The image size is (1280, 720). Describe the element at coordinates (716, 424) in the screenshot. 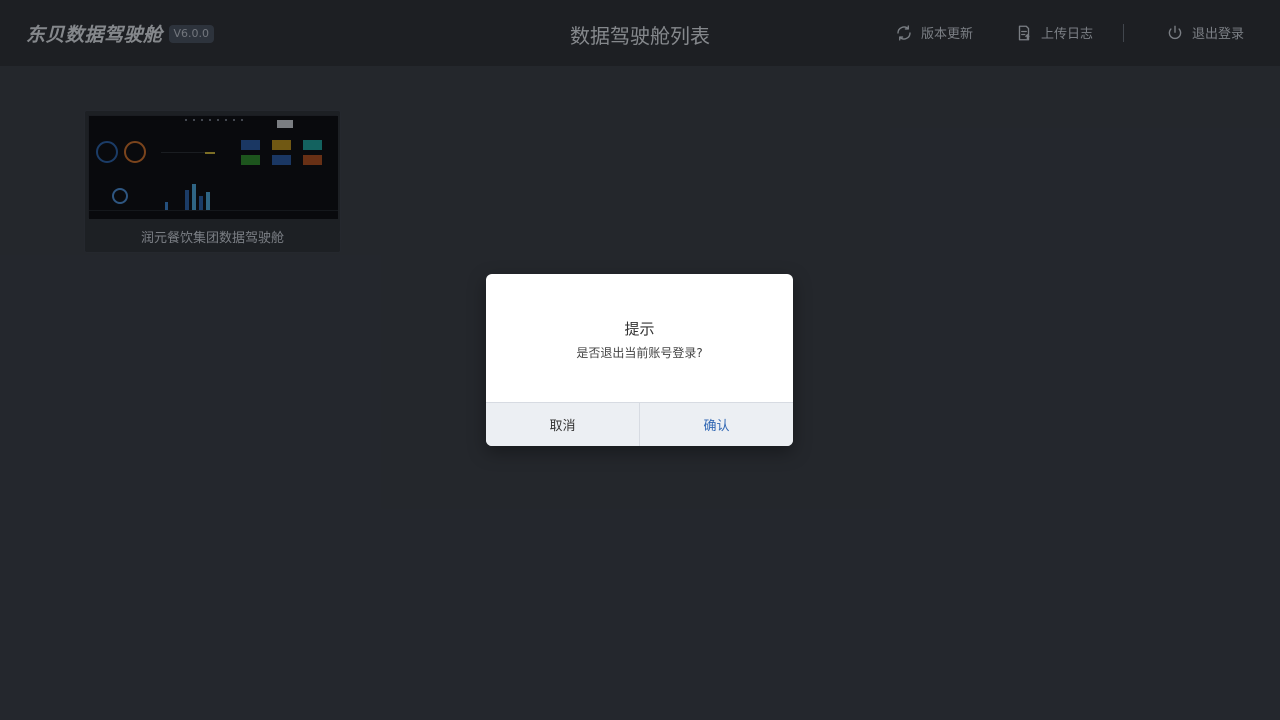

I see `confirm-button: 确认` at that location.